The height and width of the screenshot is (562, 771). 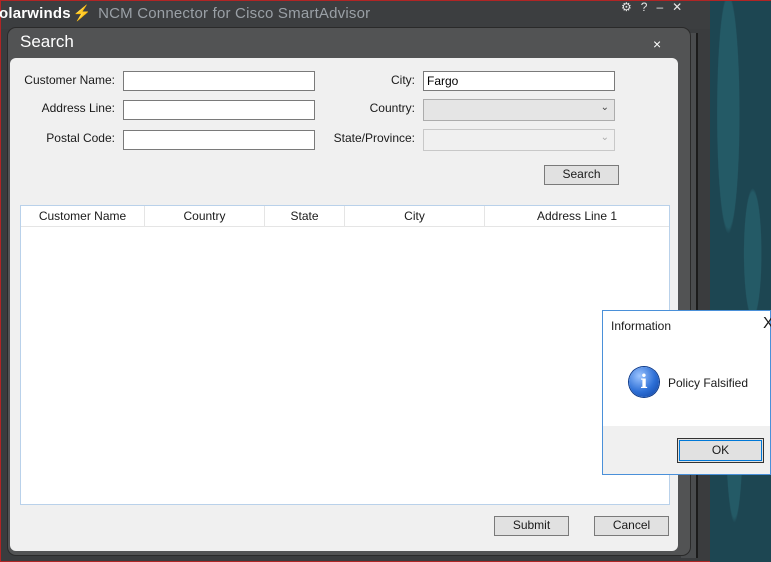 What do you see at coordinates (205, 216) in the screenshot?
I see `column-header-country: Country` at bounding box center [205, 216].